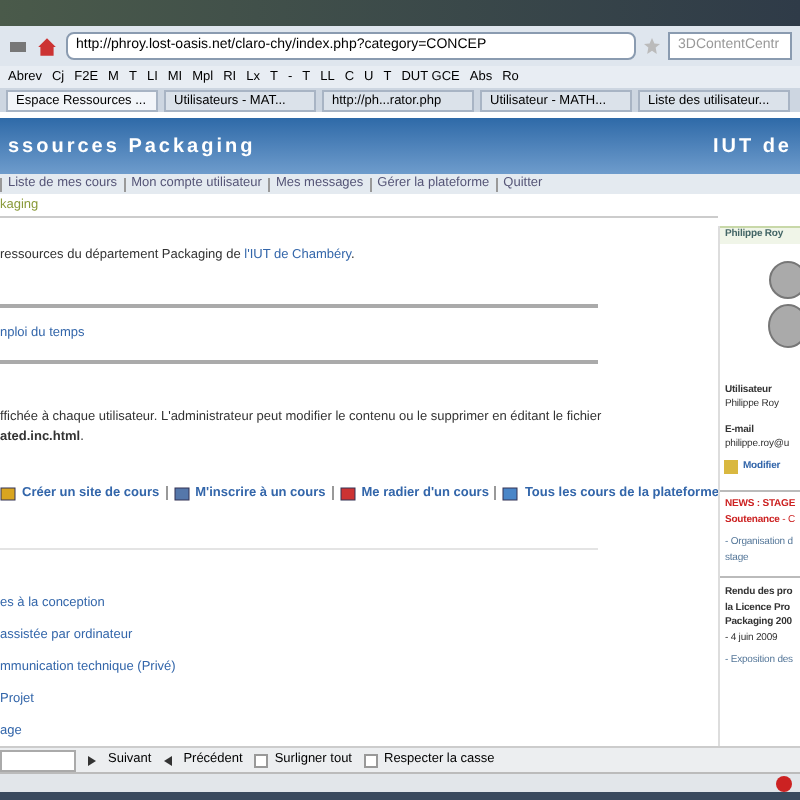  What do you see at coordinates (8, 493) in the screenshot?
I see `create-icon` at bounding box center [8, 493].